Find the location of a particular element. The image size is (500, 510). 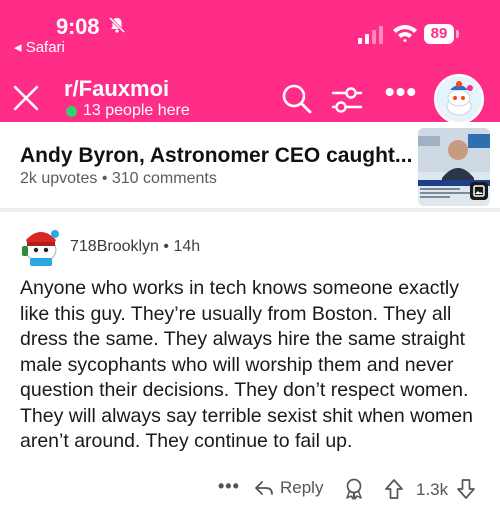

close-icon is located at coordinates (26, 98).